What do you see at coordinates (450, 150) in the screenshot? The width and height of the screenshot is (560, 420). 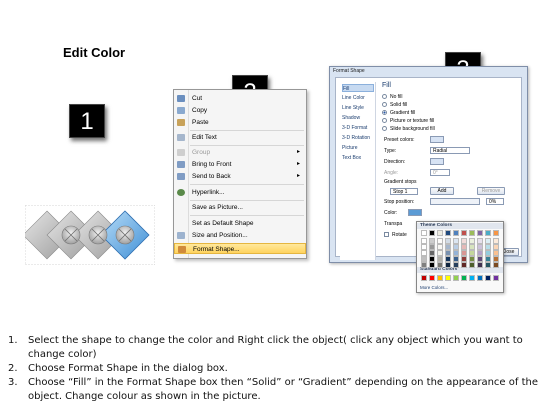 I see `type-select: Radial` at bounding box center [450, 150].